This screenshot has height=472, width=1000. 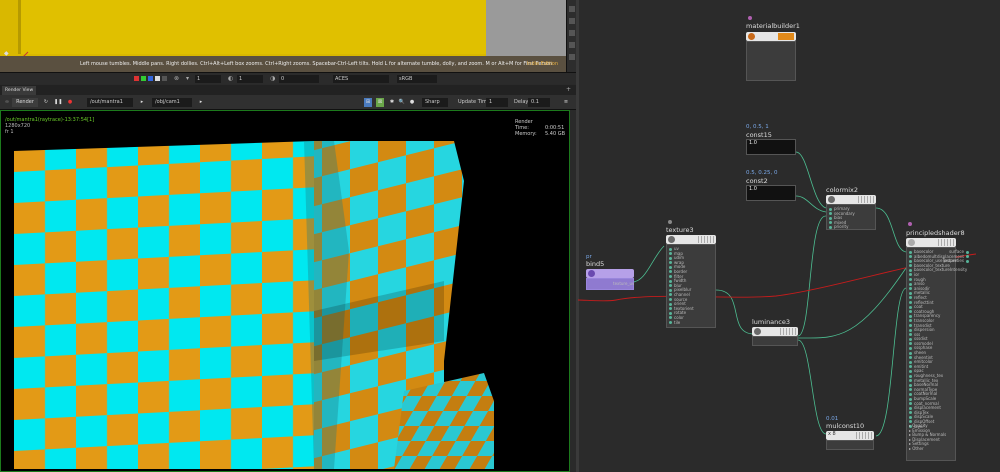 I want to click on node-value: 0.5, 0.25, 0, so click(x=762, y=173).